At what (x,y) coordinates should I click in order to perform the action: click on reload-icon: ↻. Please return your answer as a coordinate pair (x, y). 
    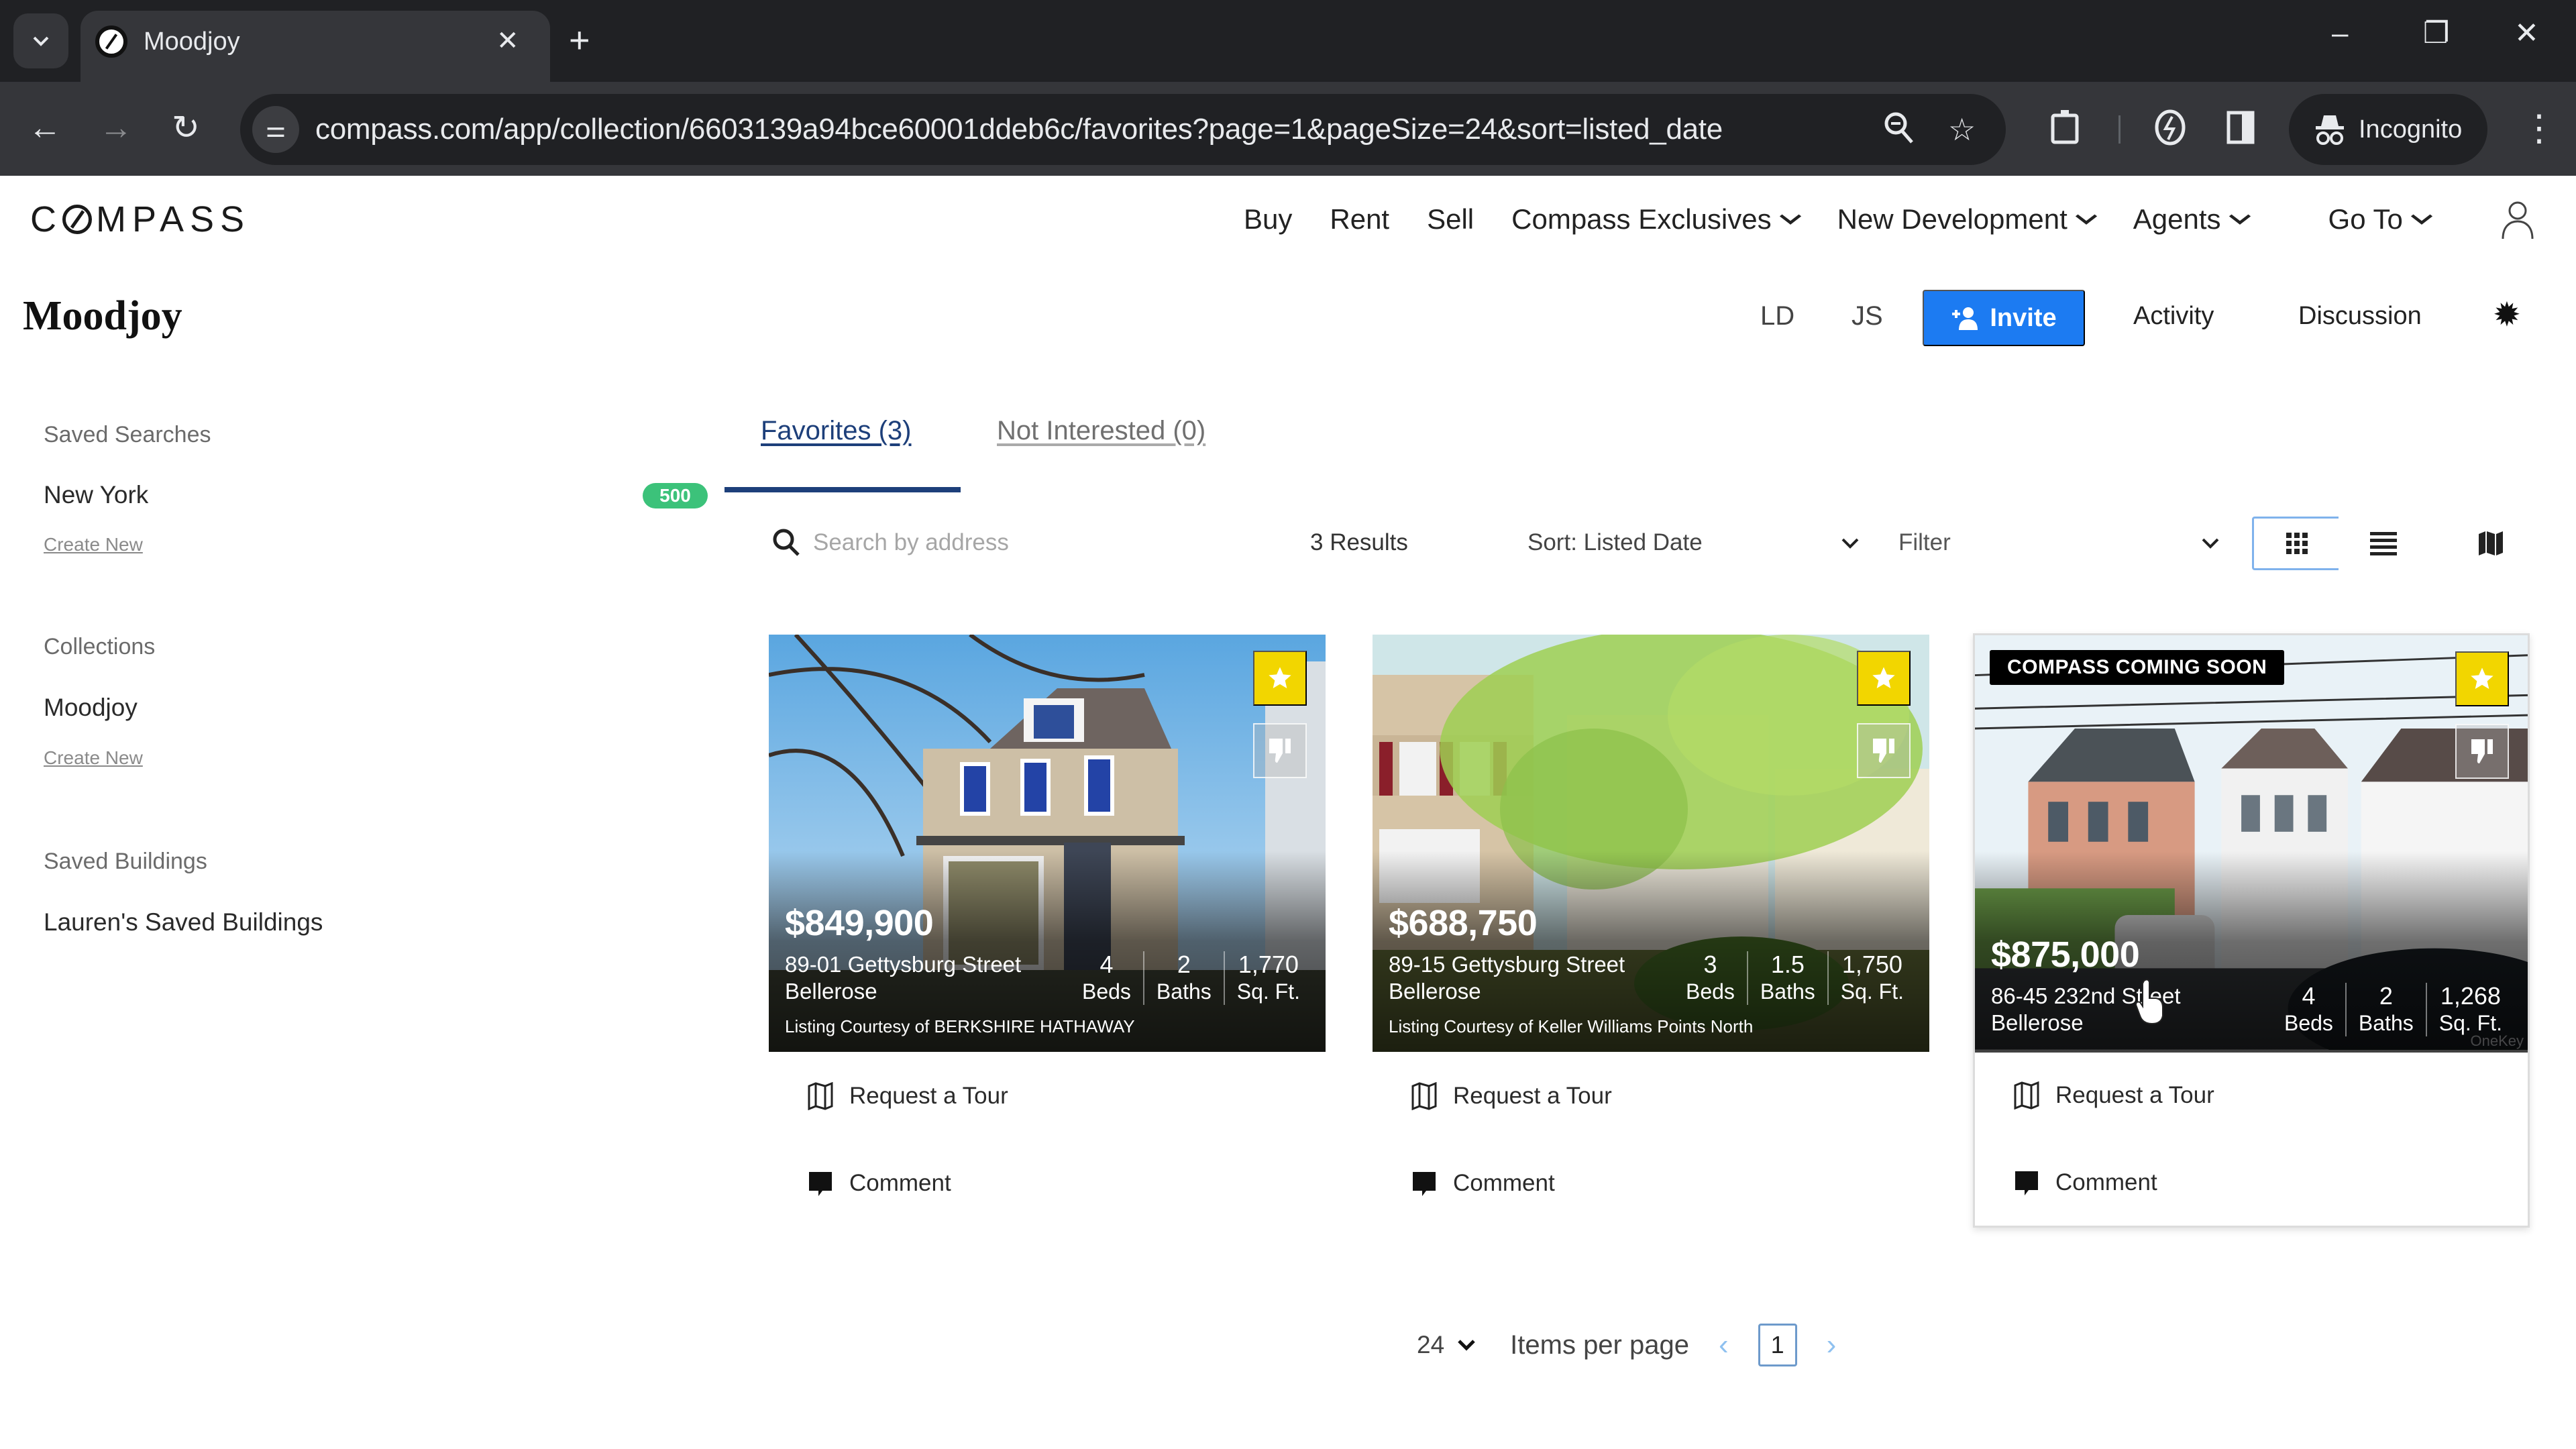
    Looking at the image, I should click on (186, 127).